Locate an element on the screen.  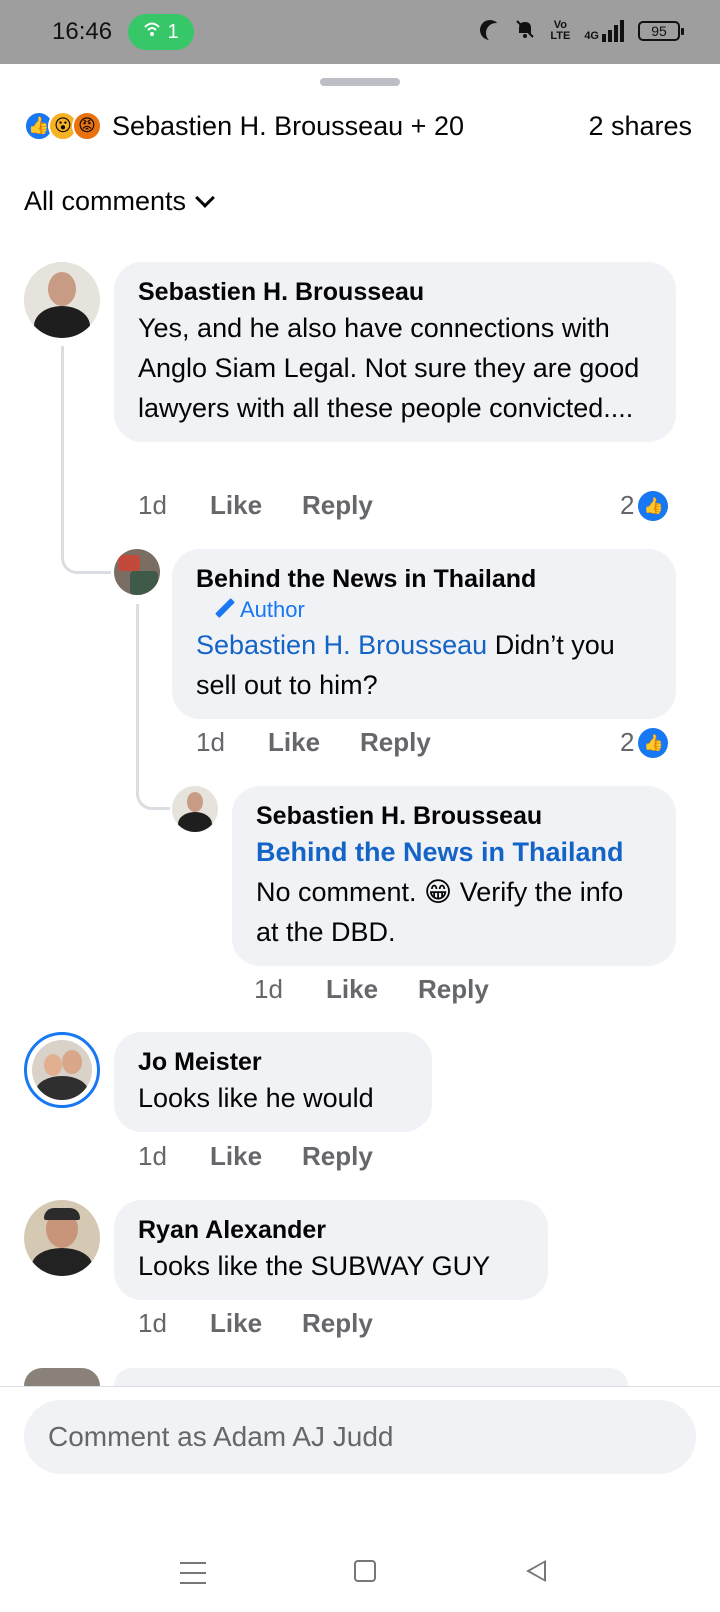
comment-text: Looks like the SUBWAY GUY is located at coordinates (314, 1266).